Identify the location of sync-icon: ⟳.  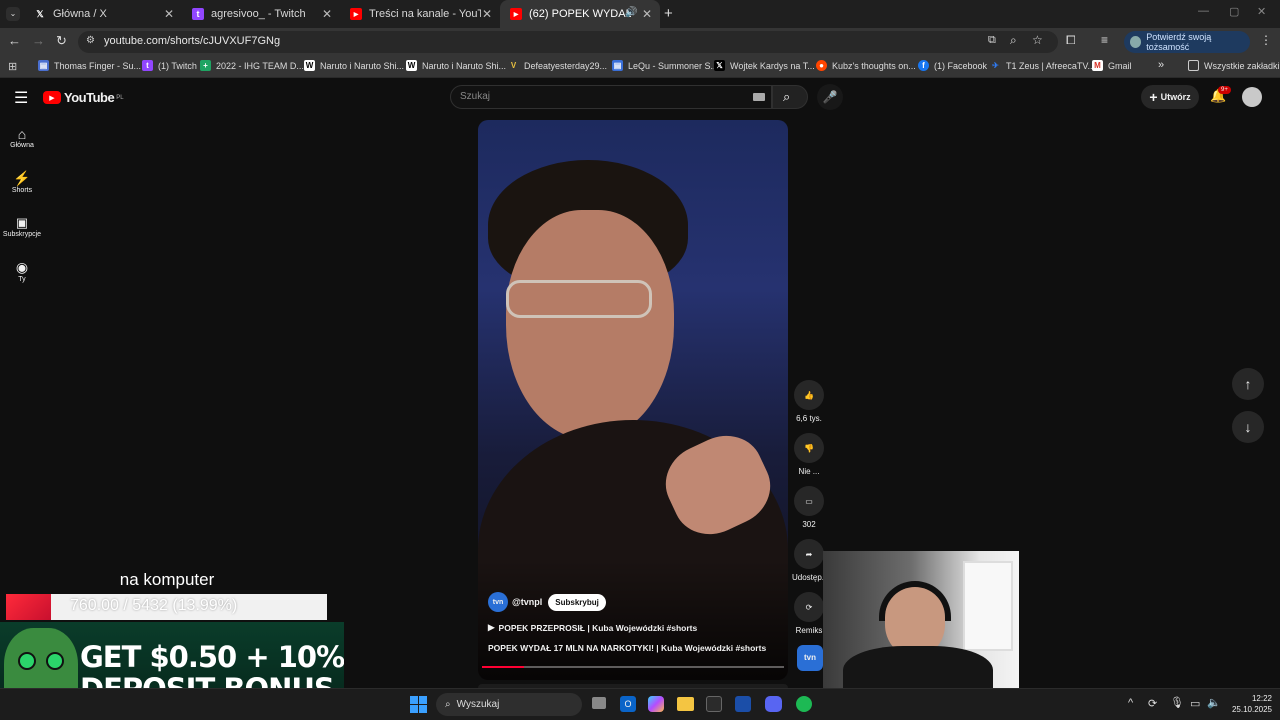
(1152, 703).